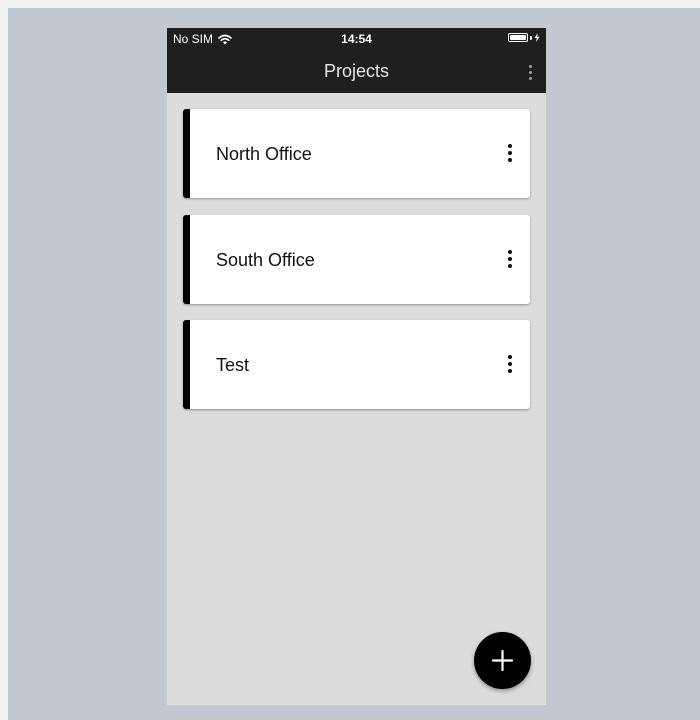 The image size is (700, 720). I want to click on battery-charging-icon, so click(524, 37).